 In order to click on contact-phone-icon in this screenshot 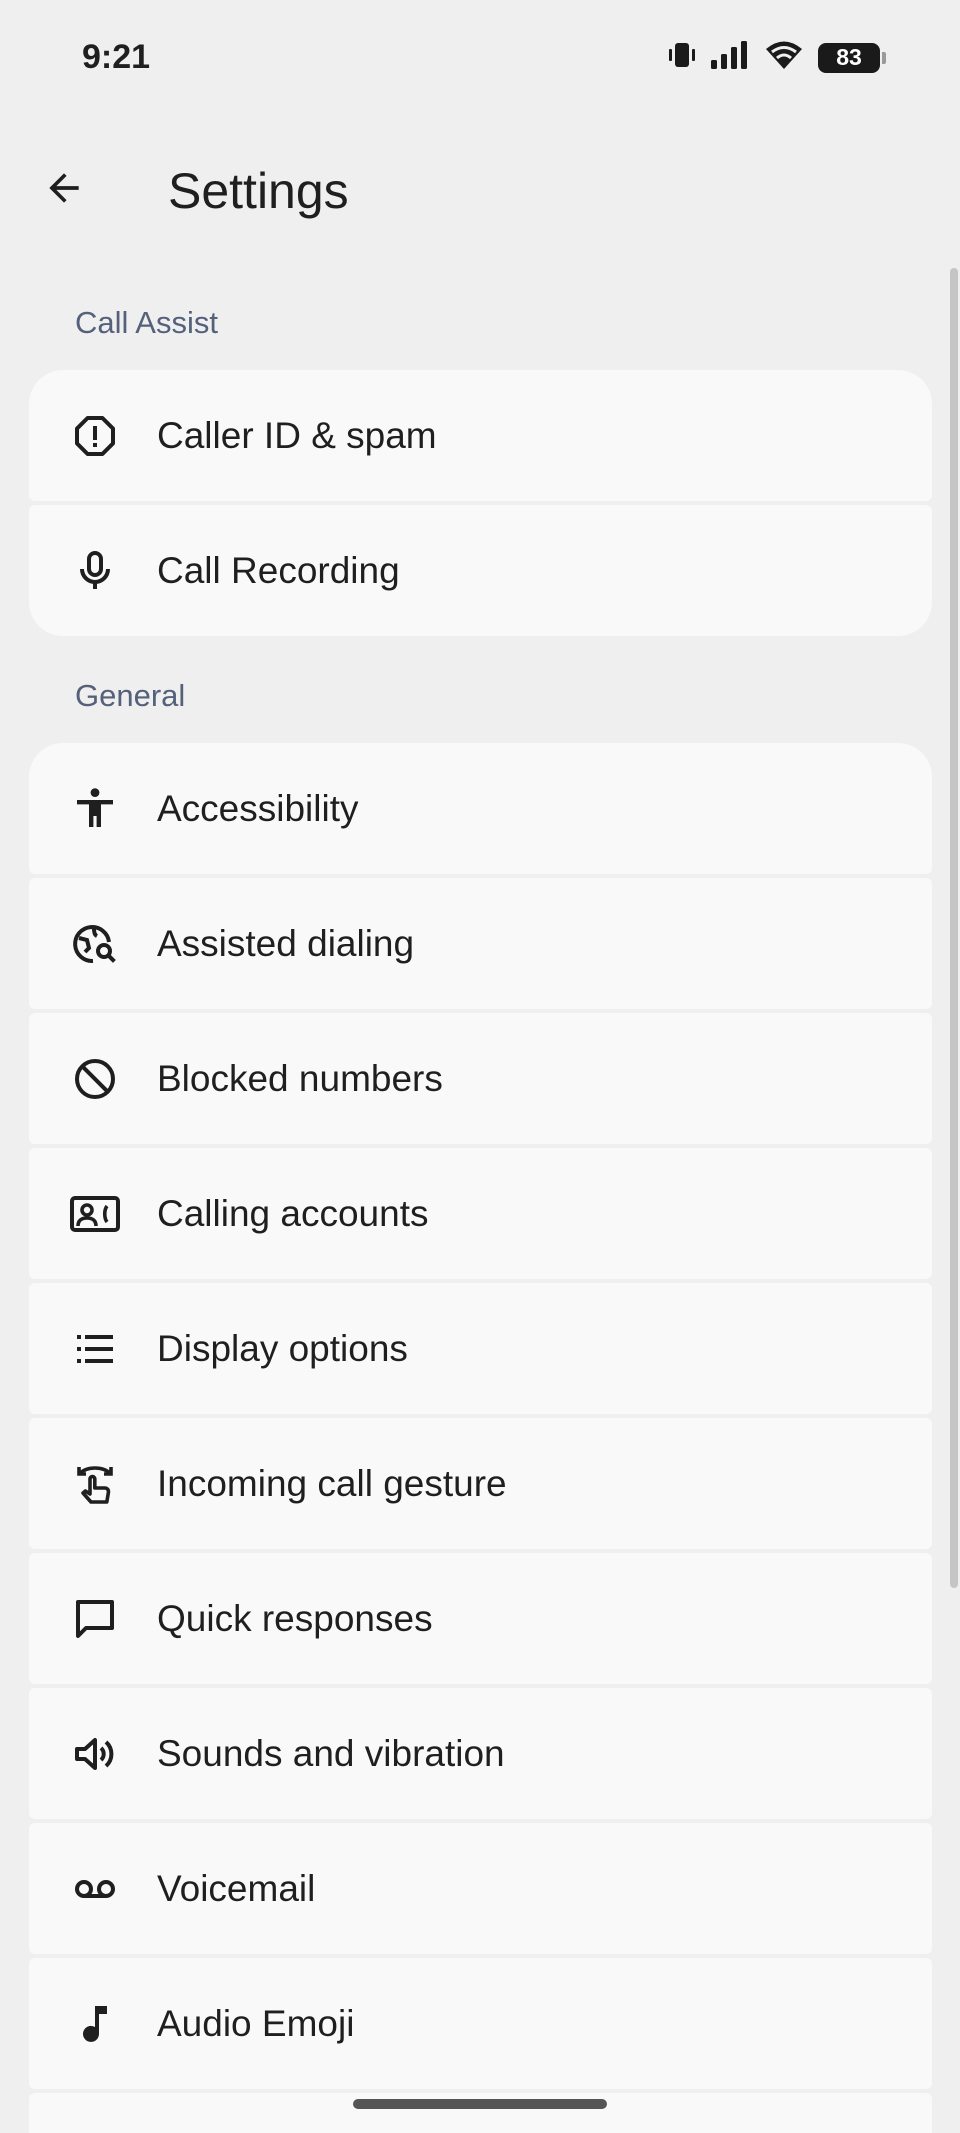, I will do `click(95, 1214)`.